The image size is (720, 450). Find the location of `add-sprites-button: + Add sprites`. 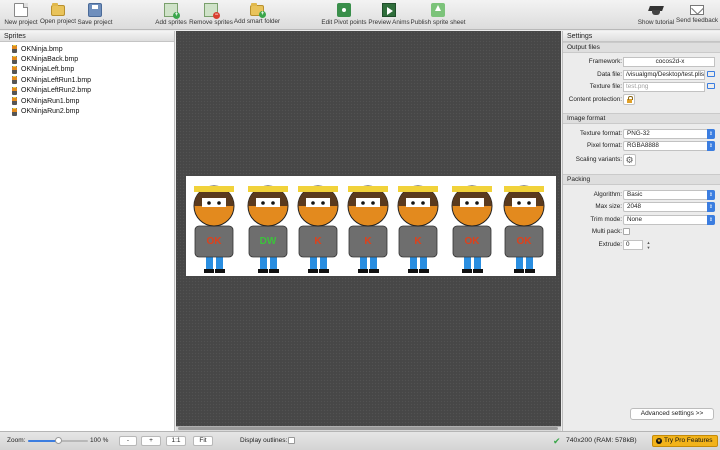

add-sprites-button: + Add sprites is located at coordinates (171, 16).